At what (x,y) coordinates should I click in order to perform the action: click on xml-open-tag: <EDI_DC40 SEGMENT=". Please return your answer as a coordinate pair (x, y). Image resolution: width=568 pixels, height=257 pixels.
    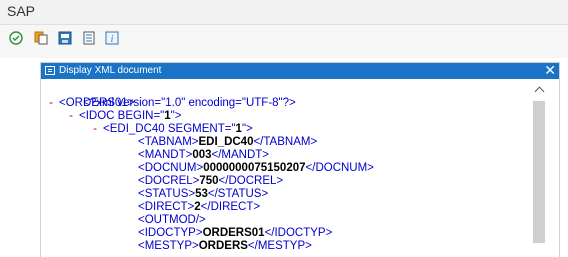
    Looking at the image, I should click on (169, 129).